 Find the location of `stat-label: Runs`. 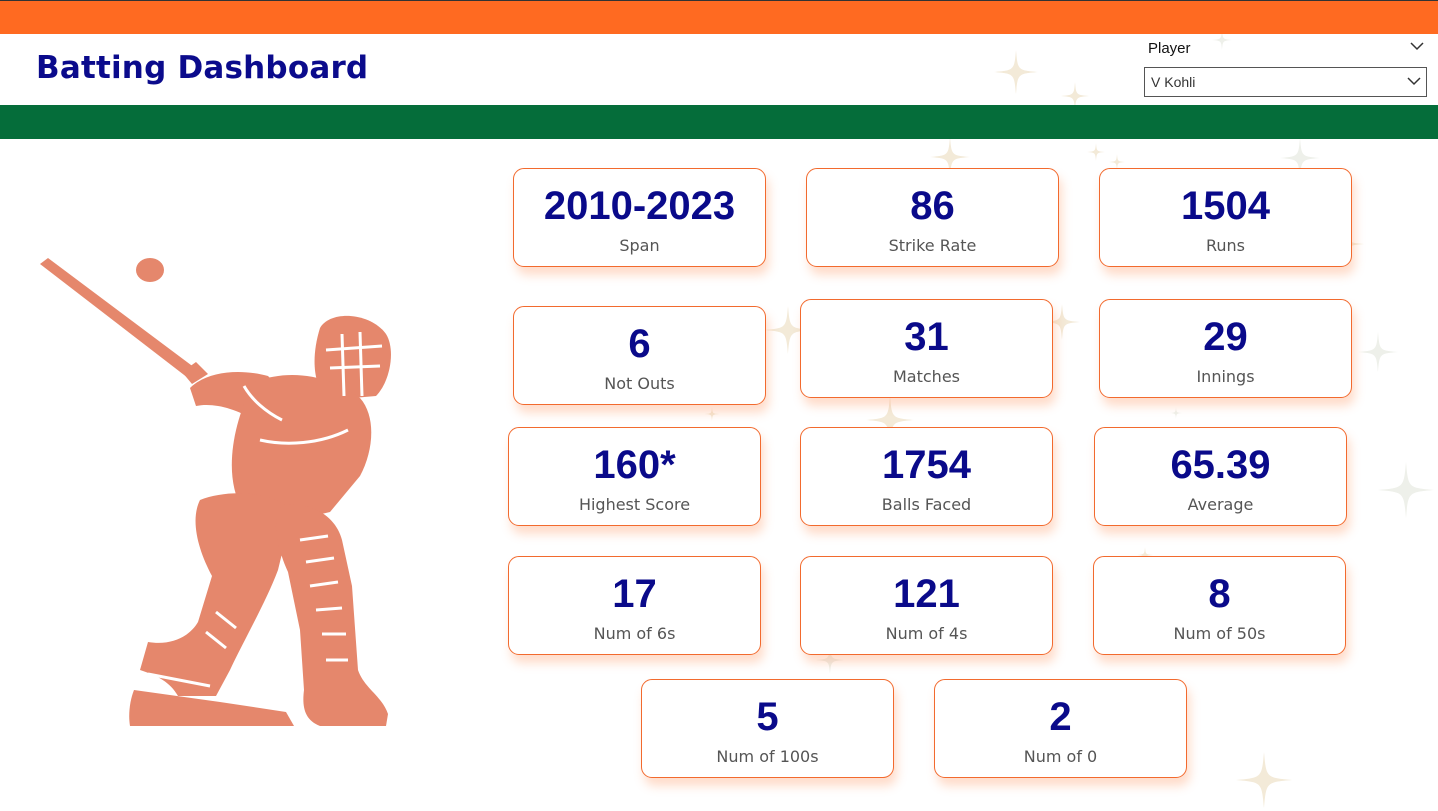

stat-label: Runs is located at coordinates (1225, 245).